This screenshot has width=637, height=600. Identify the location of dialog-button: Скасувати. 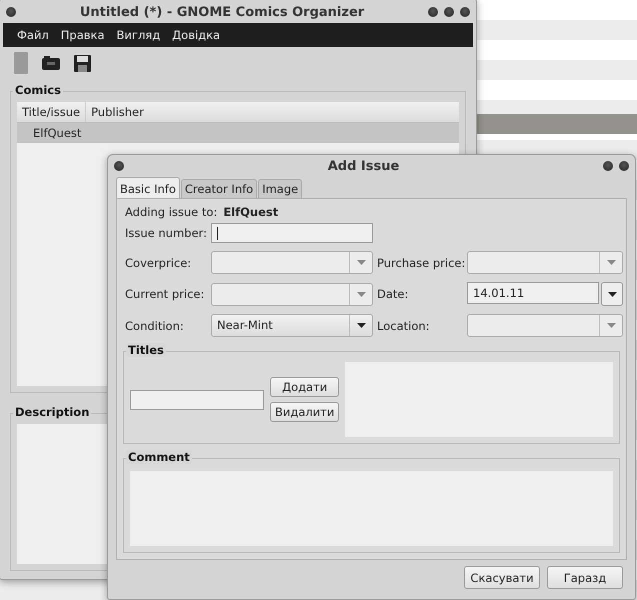
(502, 577).